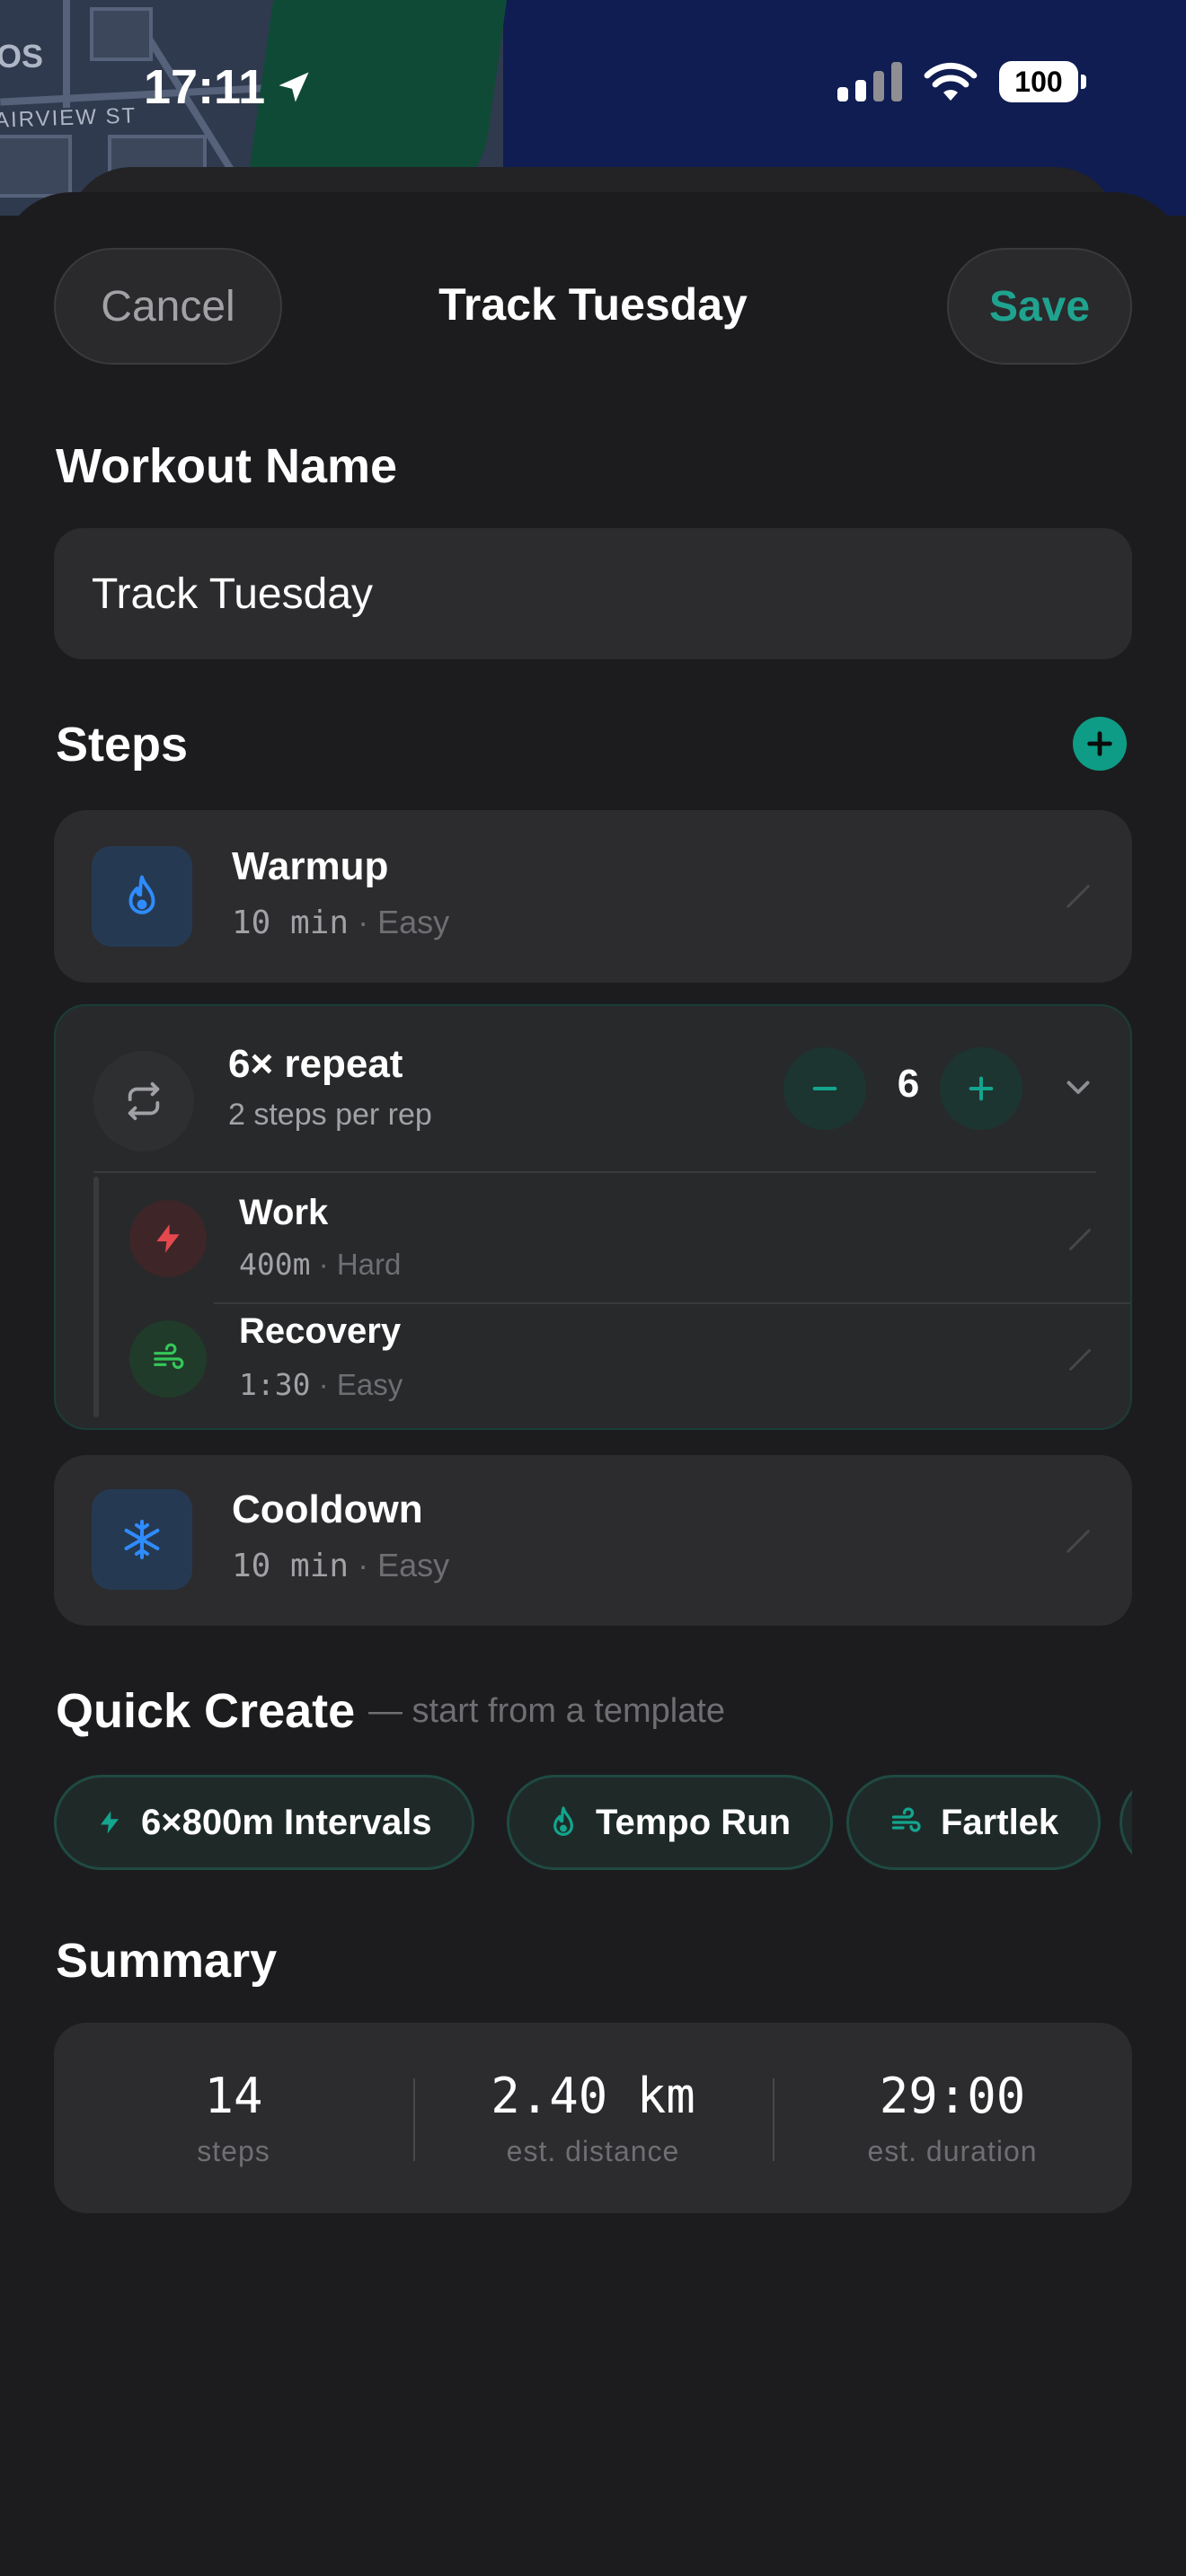 The width and height of the screenshot is (1186, 2576). I want to click on template-label: Tempo Run, so click(694, 1822).